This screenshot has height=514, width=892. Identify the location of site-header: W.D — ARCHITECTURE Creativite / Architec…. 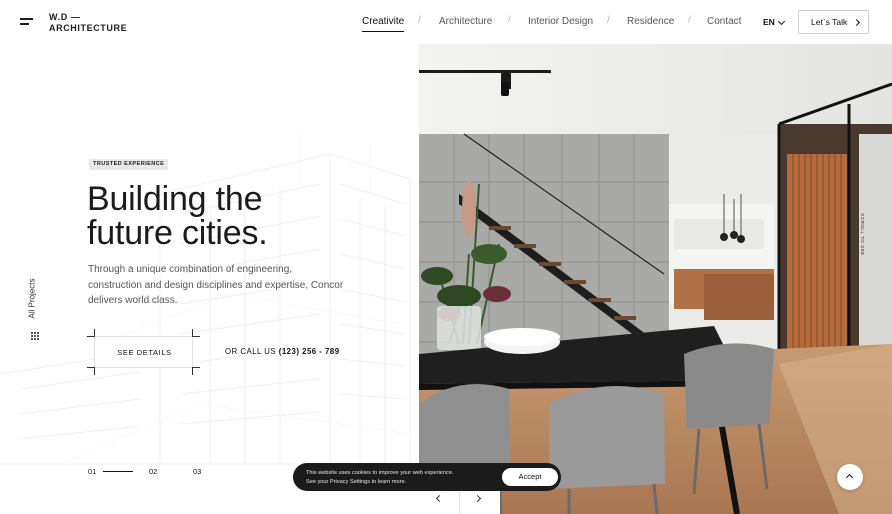
(446, 22).